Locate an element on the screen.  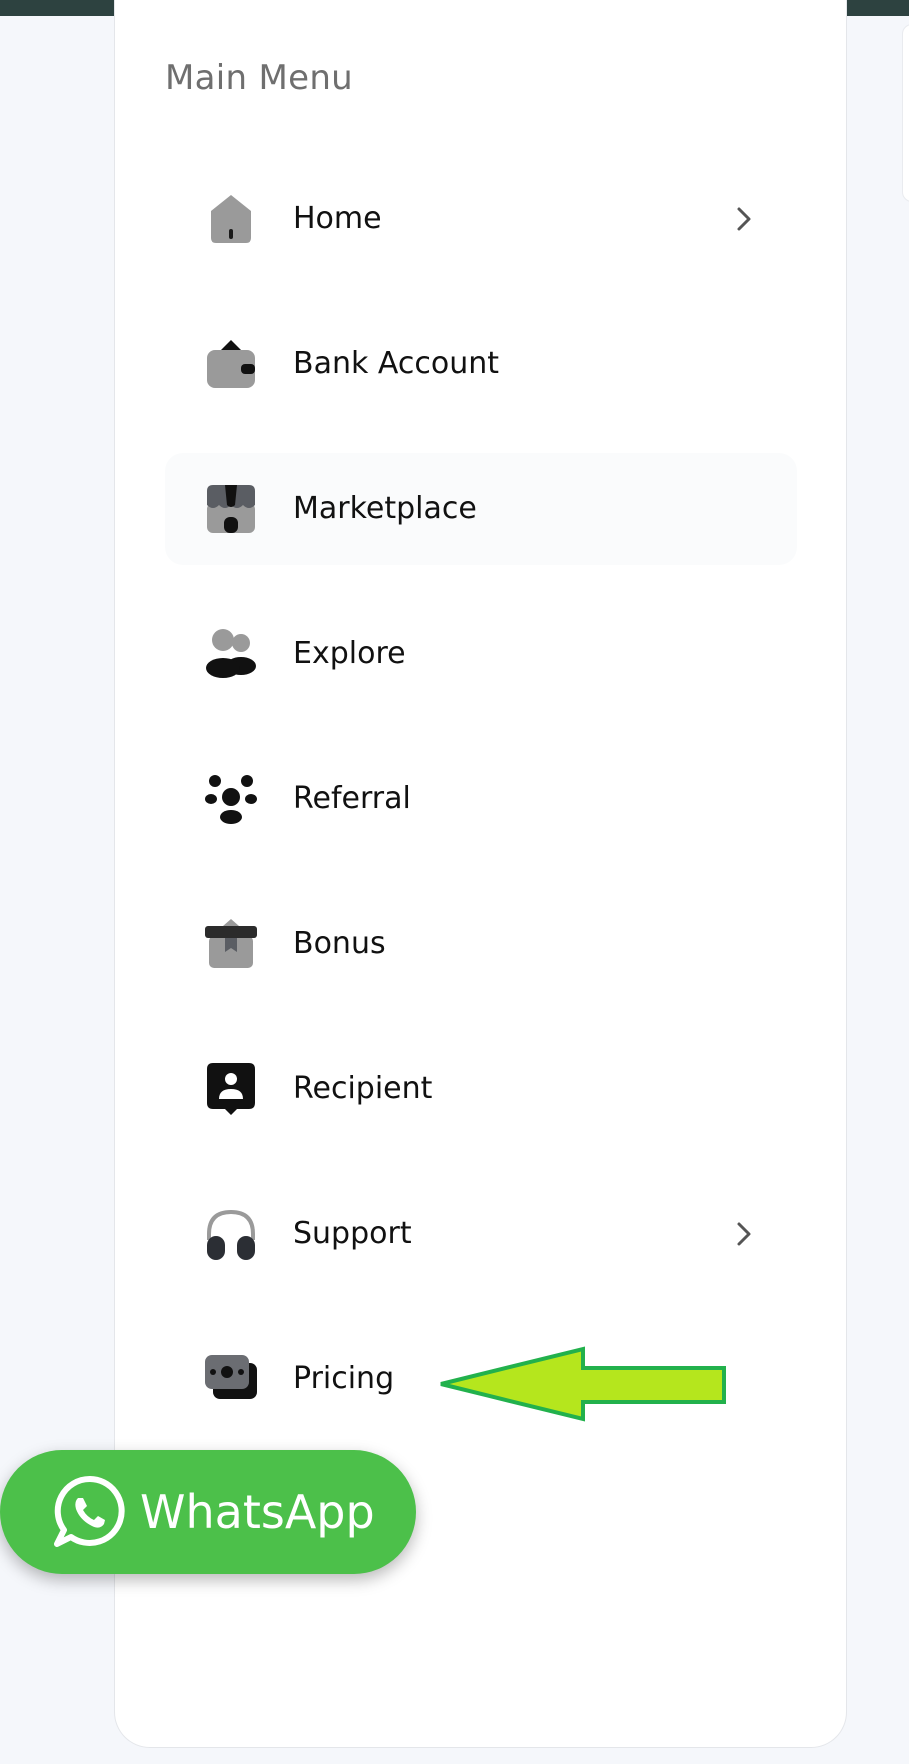
menu-item-recipient: Recipient is located at coordinates (481, 1089).